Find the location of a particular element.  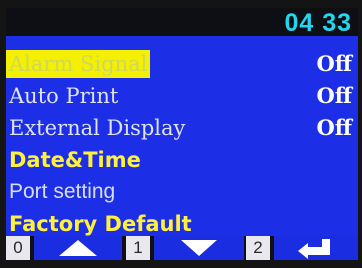

menu-item-label: Alarm Signal is located at coordinates (78, 64).